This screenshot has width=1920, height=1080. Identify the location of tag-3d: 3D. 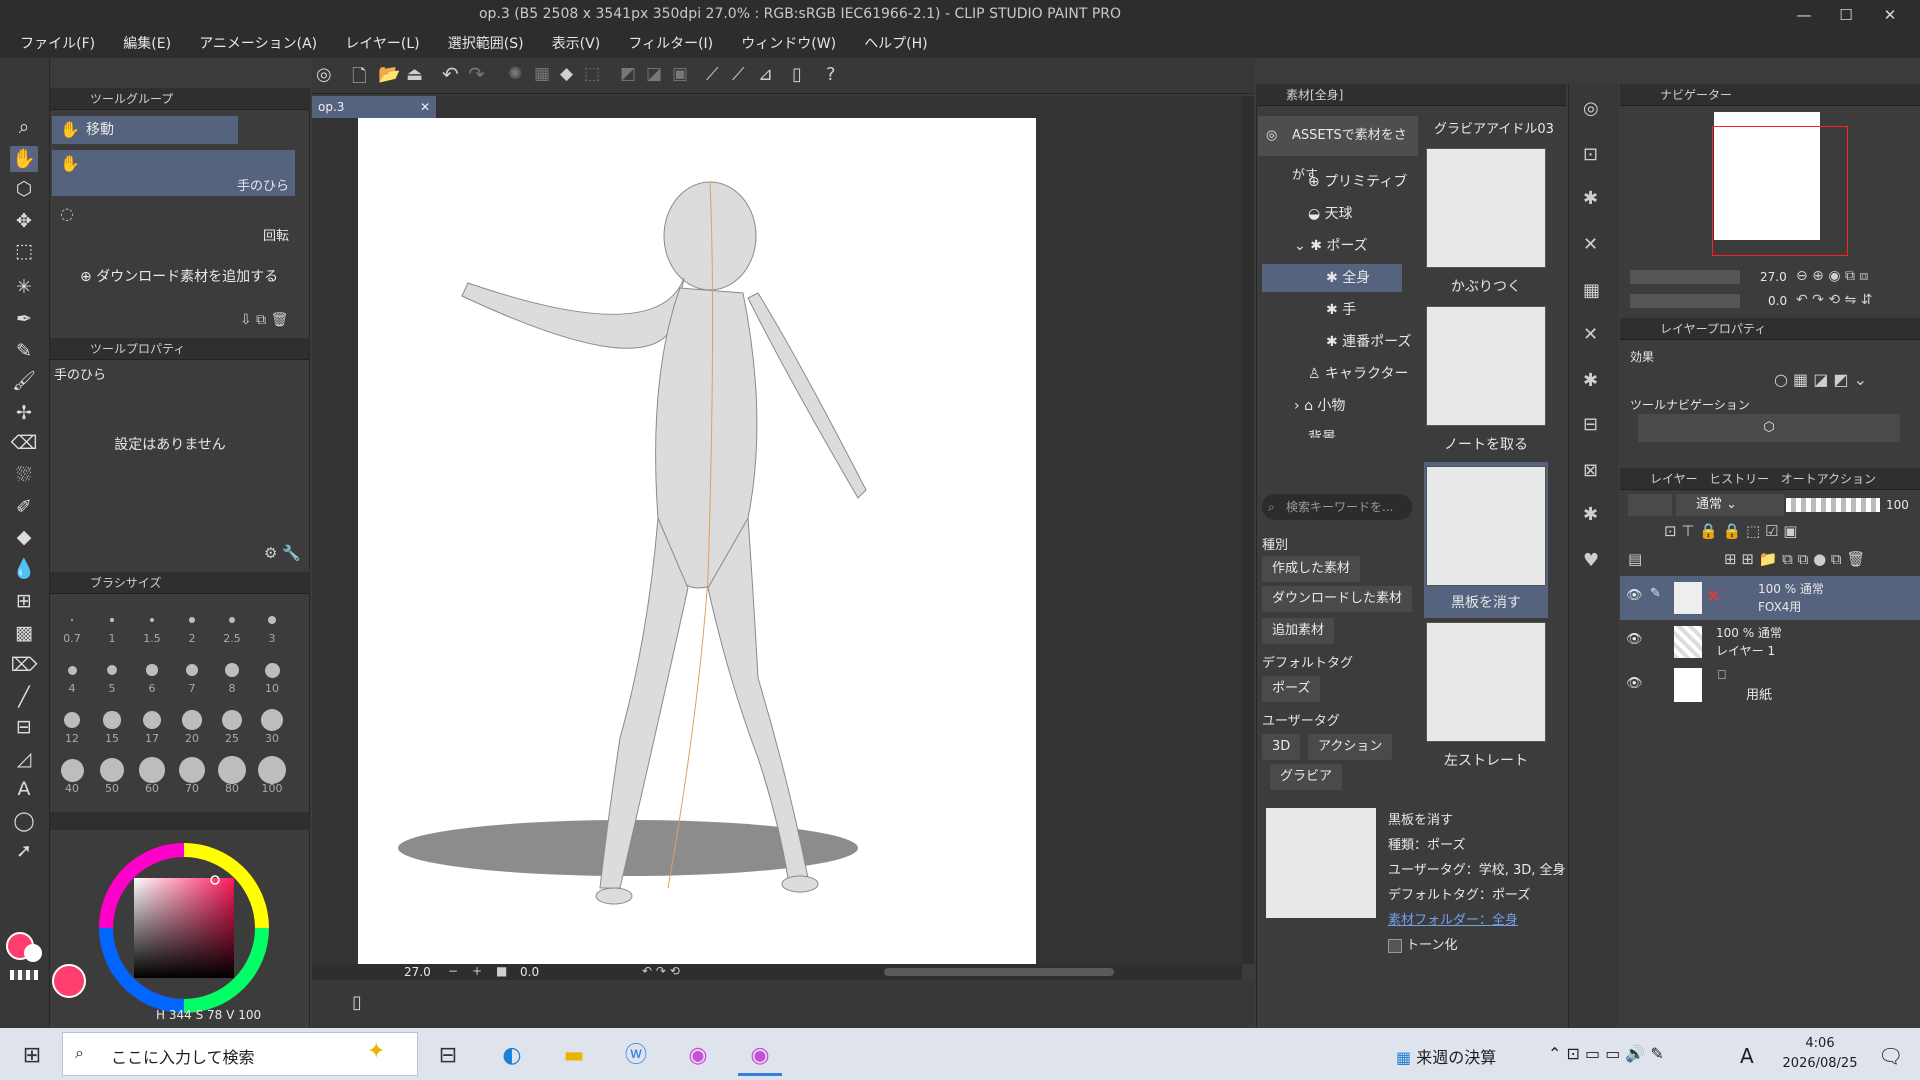
(1281, 747).